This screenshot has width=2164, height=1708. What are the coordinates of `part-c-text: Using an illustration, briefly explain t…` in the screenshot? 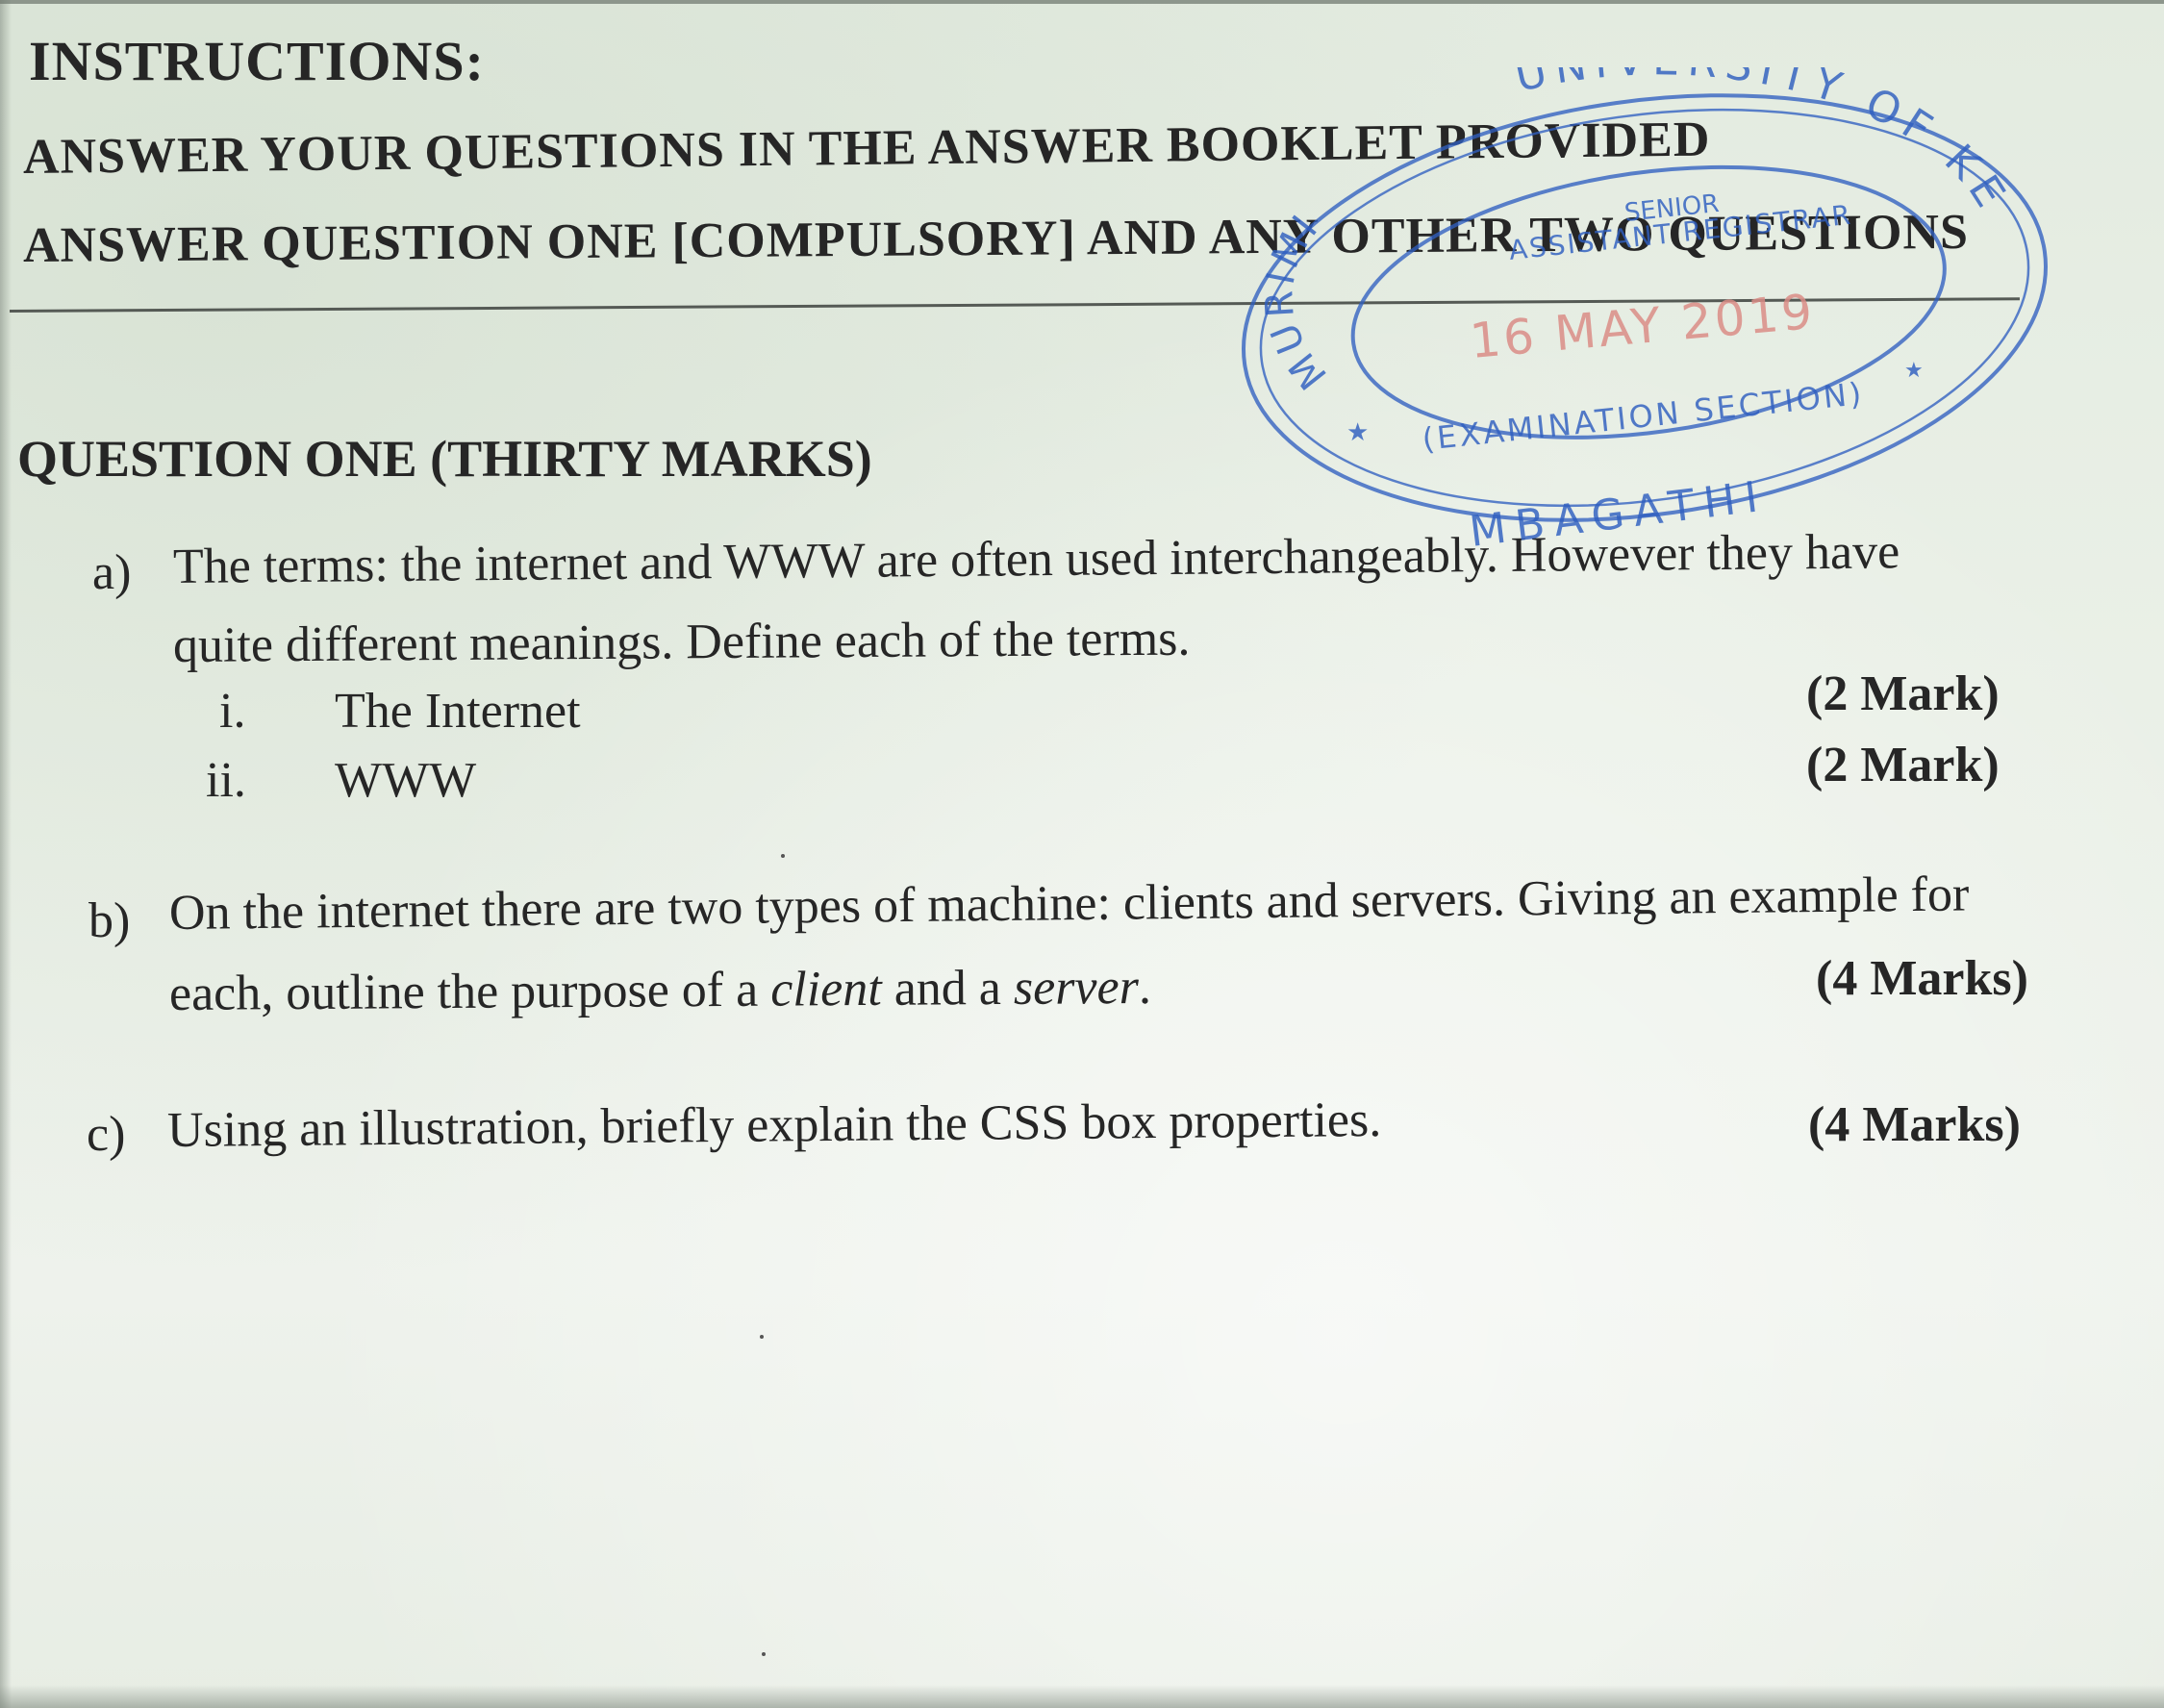 It's located at (774, 1125).